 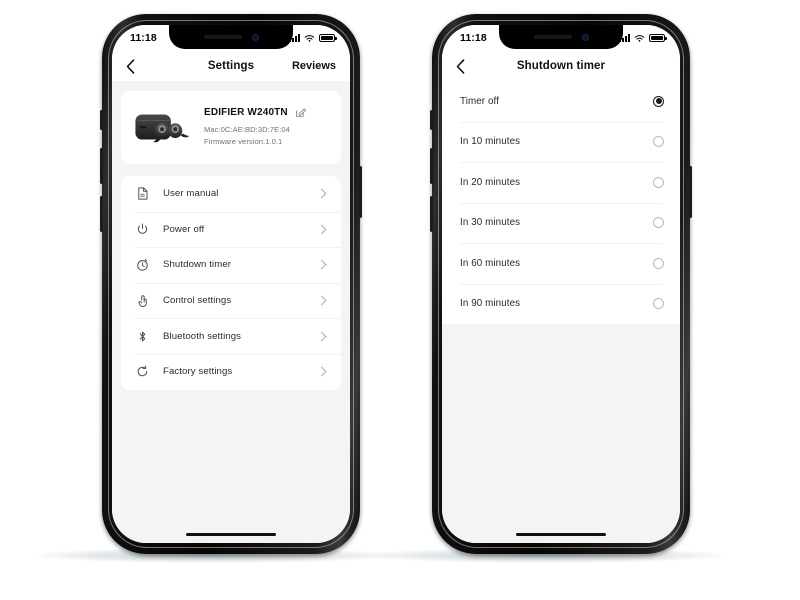 What do you see at coordinates (142, 229) in the screenshot?
I see `power-icon` at bounding box center [142, 229].